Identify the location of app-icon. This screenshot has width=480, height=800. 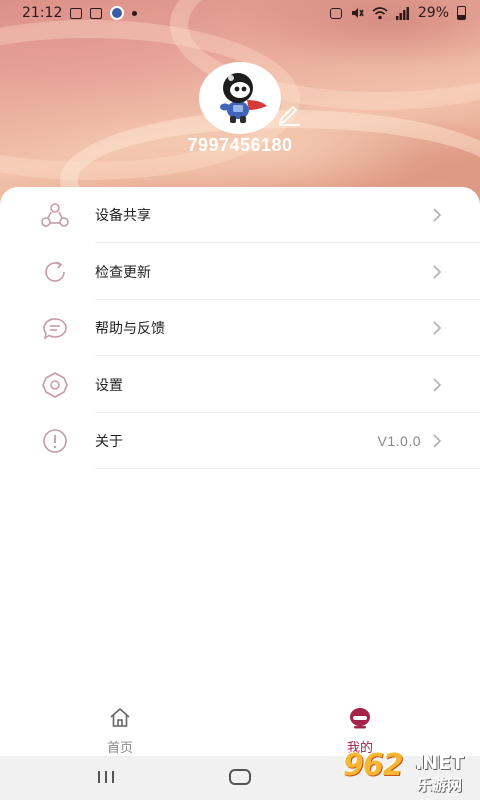
(117, 13).